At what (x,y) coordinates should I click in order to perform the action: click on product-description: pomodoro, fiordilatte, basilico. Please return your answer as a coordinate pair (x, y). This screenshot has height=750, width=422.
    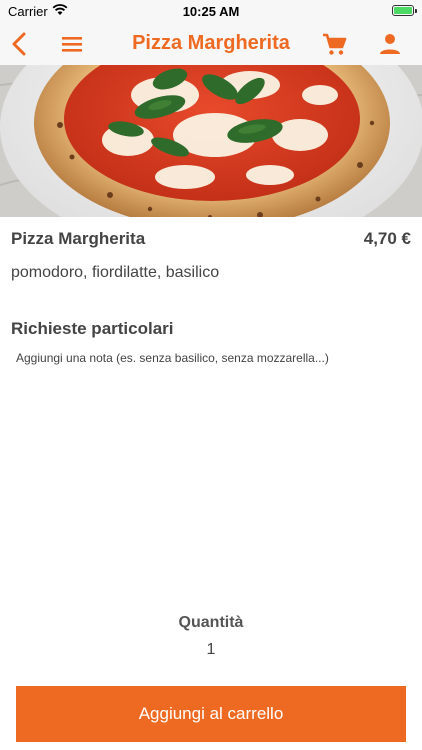
    Looking at the image, I should click on (115, 272).